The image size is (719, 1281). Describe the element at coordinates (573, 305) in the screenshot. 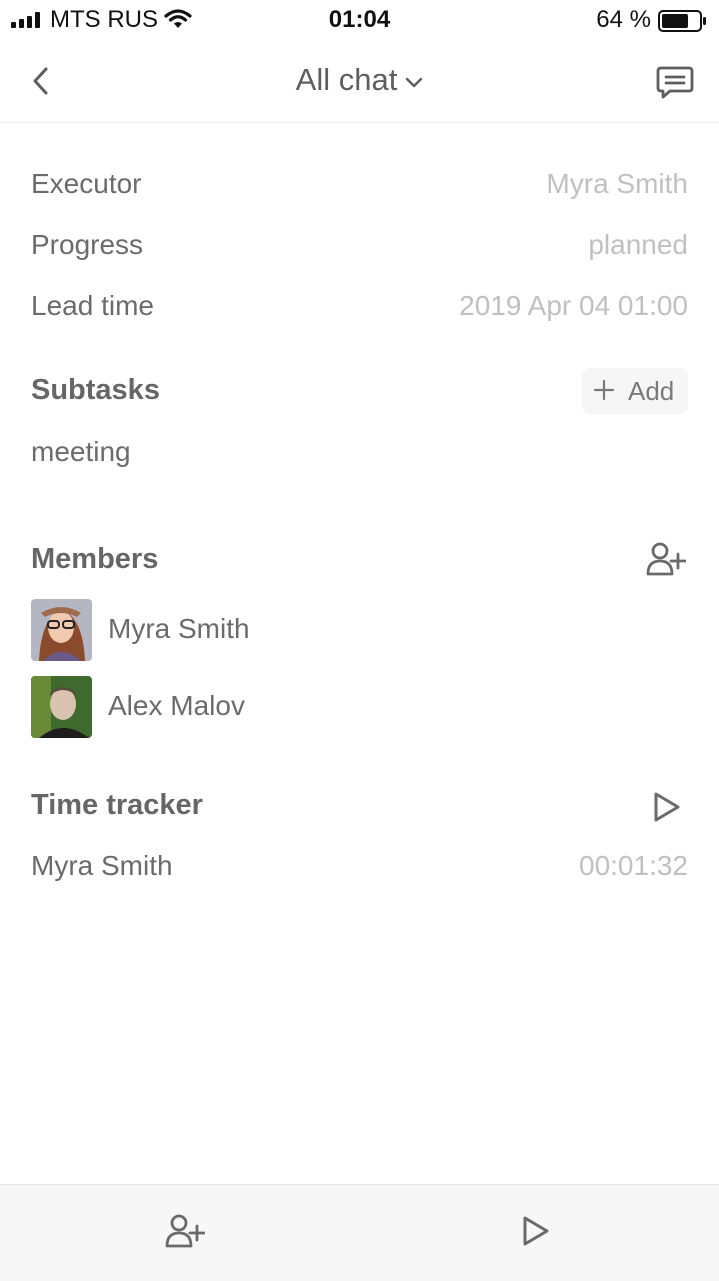

I see `lead-time-value: 2019 Apr 04 01:00` at that location.